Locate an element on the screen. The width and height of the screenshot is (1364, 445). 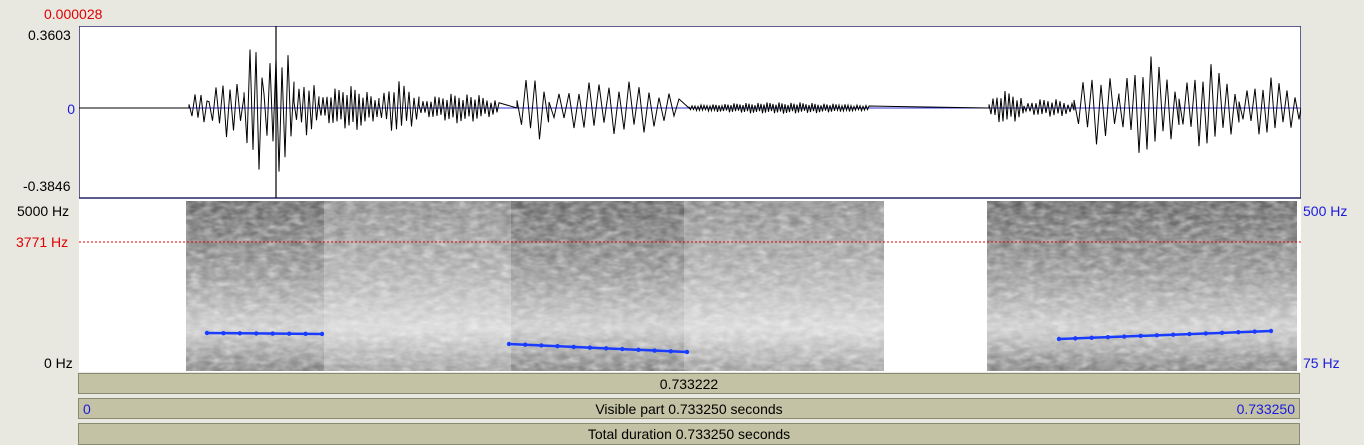
selection-duration-bar: 0.733222 is located at coordinates (689, 383).